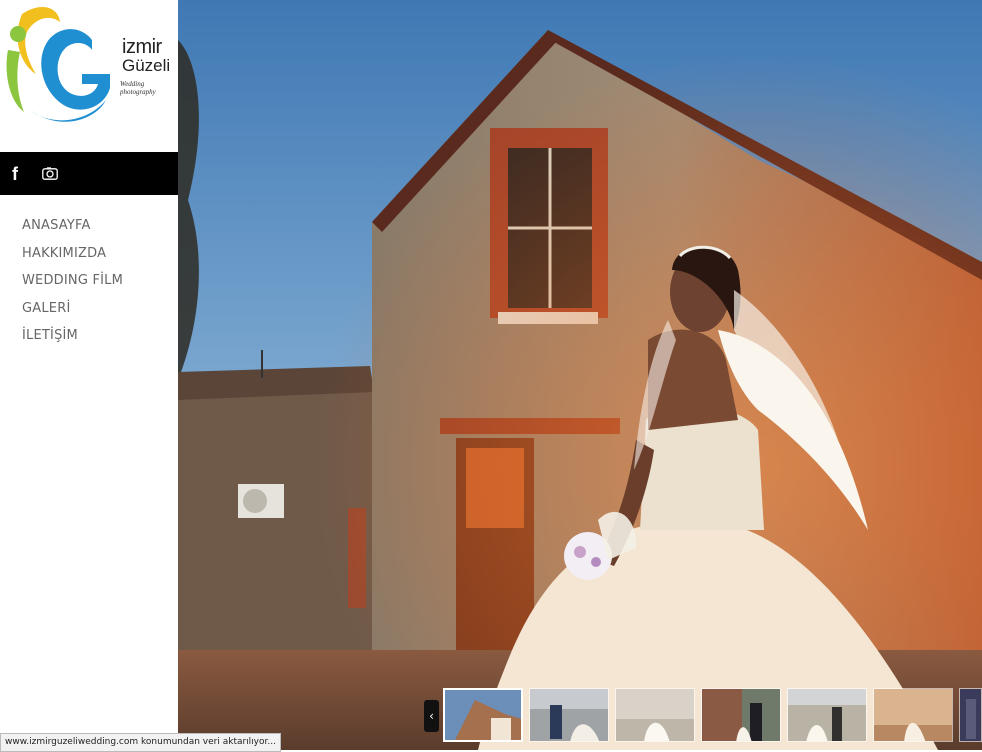 This screenshot has height=752, width=982. Describe the element at coordinates (72, 230) in the screenshot. I see `nav-item-anasayfa: ANASAYFA` at that location.